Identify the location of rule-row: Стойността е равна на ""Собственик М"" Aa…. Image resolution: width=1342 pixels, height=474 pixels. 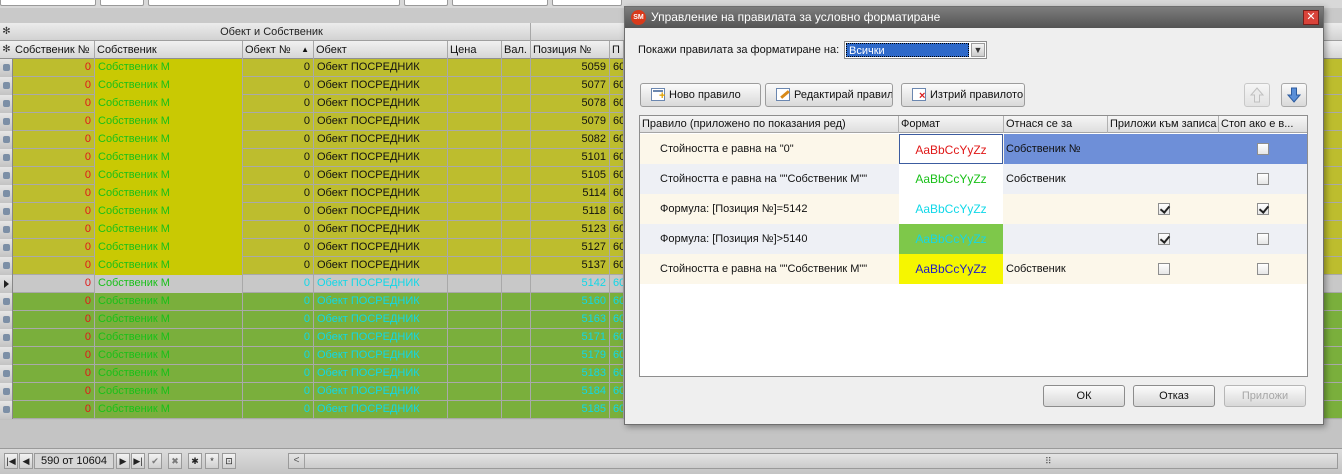
(973, 179).